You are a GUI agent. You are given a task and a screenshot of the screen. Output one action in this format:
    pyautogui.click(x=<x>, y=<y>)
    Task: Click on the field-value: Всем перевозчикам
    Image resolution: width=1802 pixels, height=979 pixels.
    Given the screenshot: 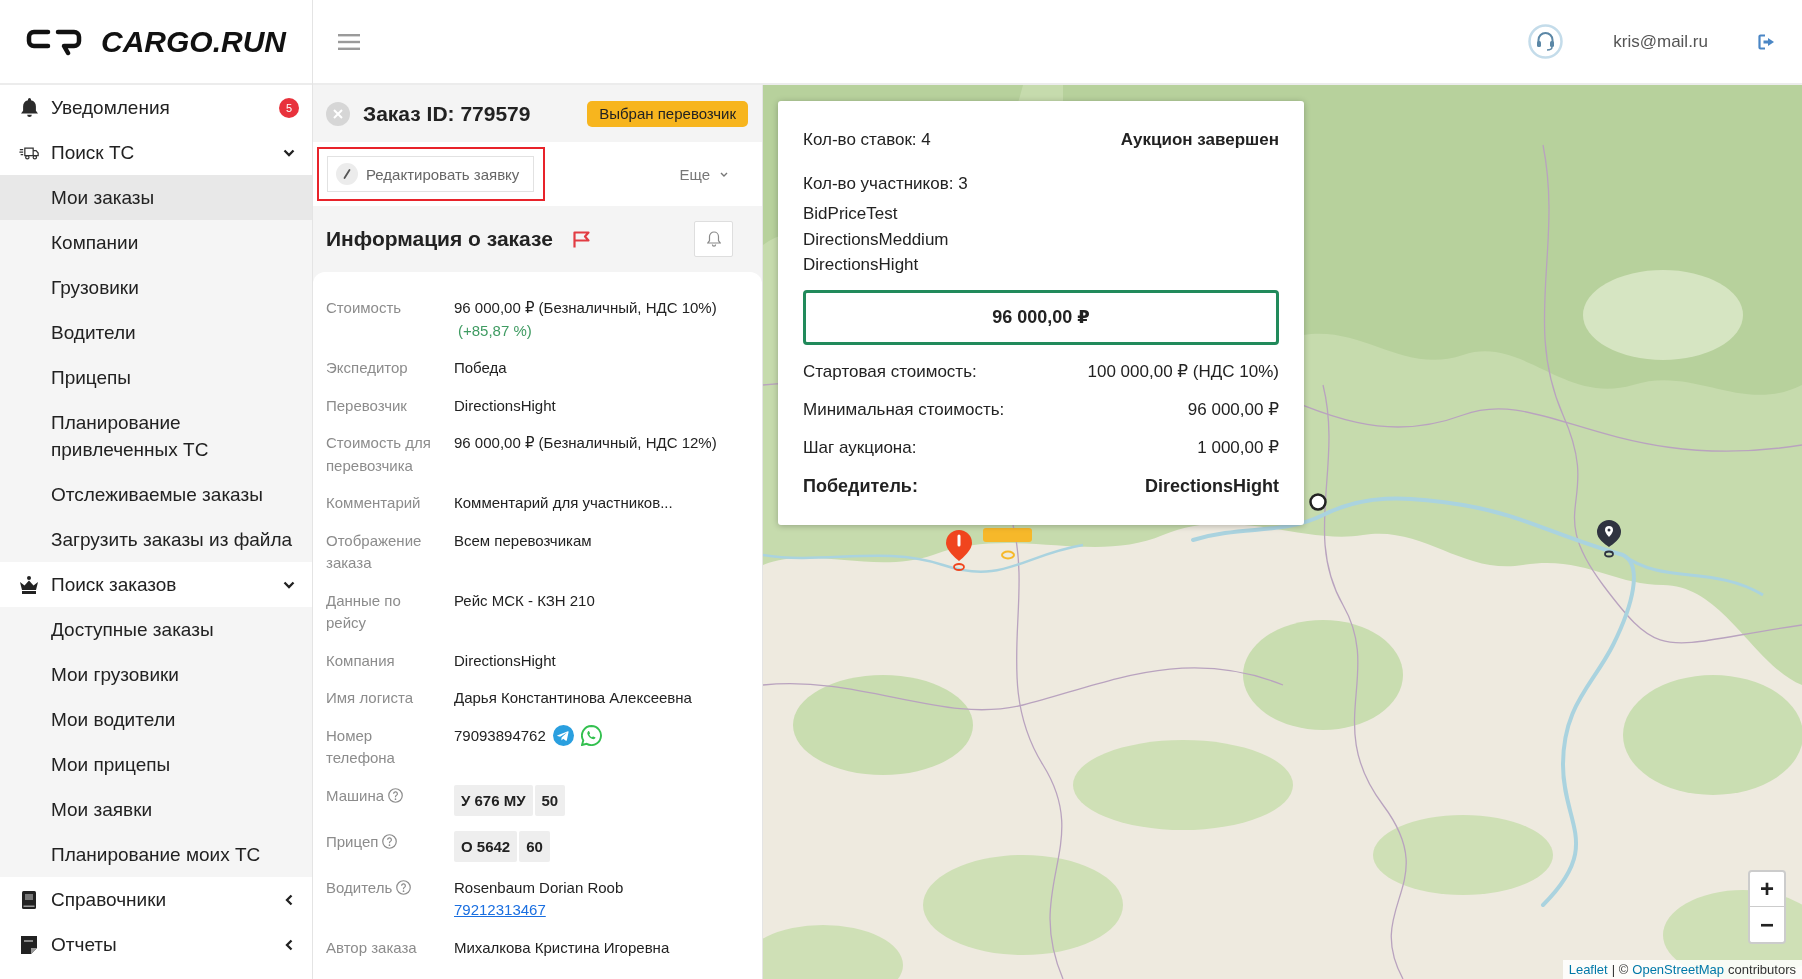 What is the action you would take?
    pyautogui.click(x=523, y=540)
    